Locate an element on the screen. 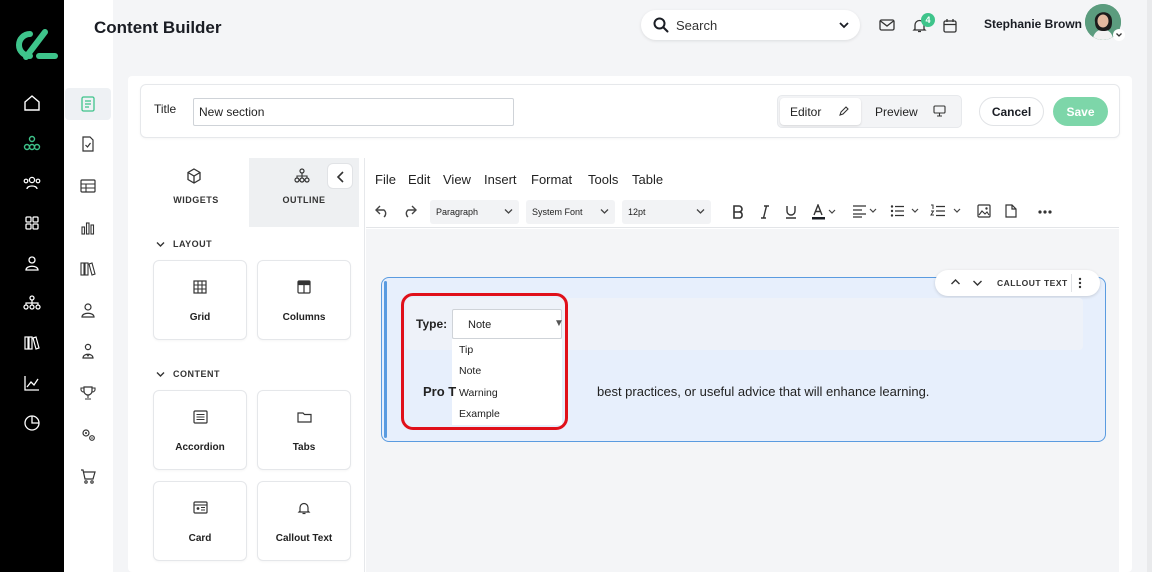 The height and width of the screenshot is (572, 1152). library-icon is located at coordinates (32, 343).